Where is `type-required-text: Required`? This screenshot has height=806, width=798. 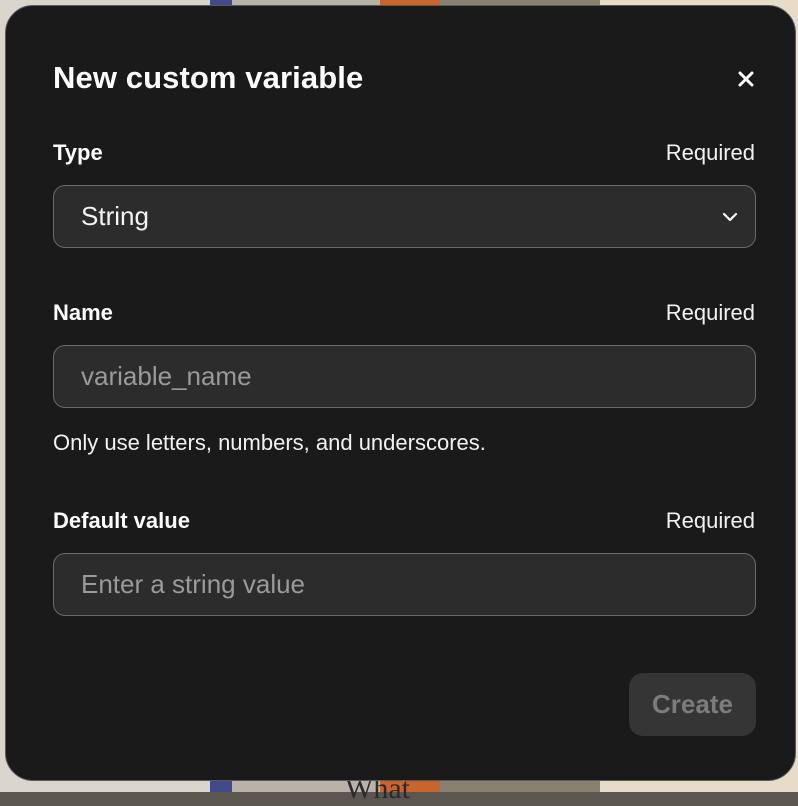
type-required-text: Required is located at coordinates (710, 152).